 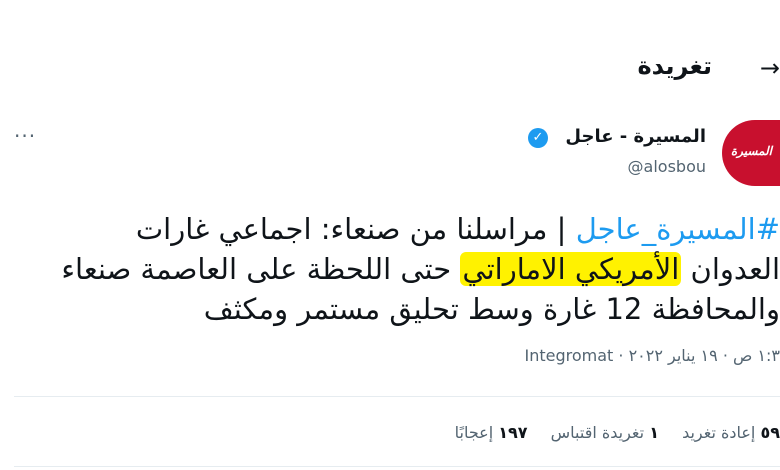 What do you see at coordinates (513, 432) in the screenshot?
I see `likes-count: ١٩٧` at bounding box center [513, 432].